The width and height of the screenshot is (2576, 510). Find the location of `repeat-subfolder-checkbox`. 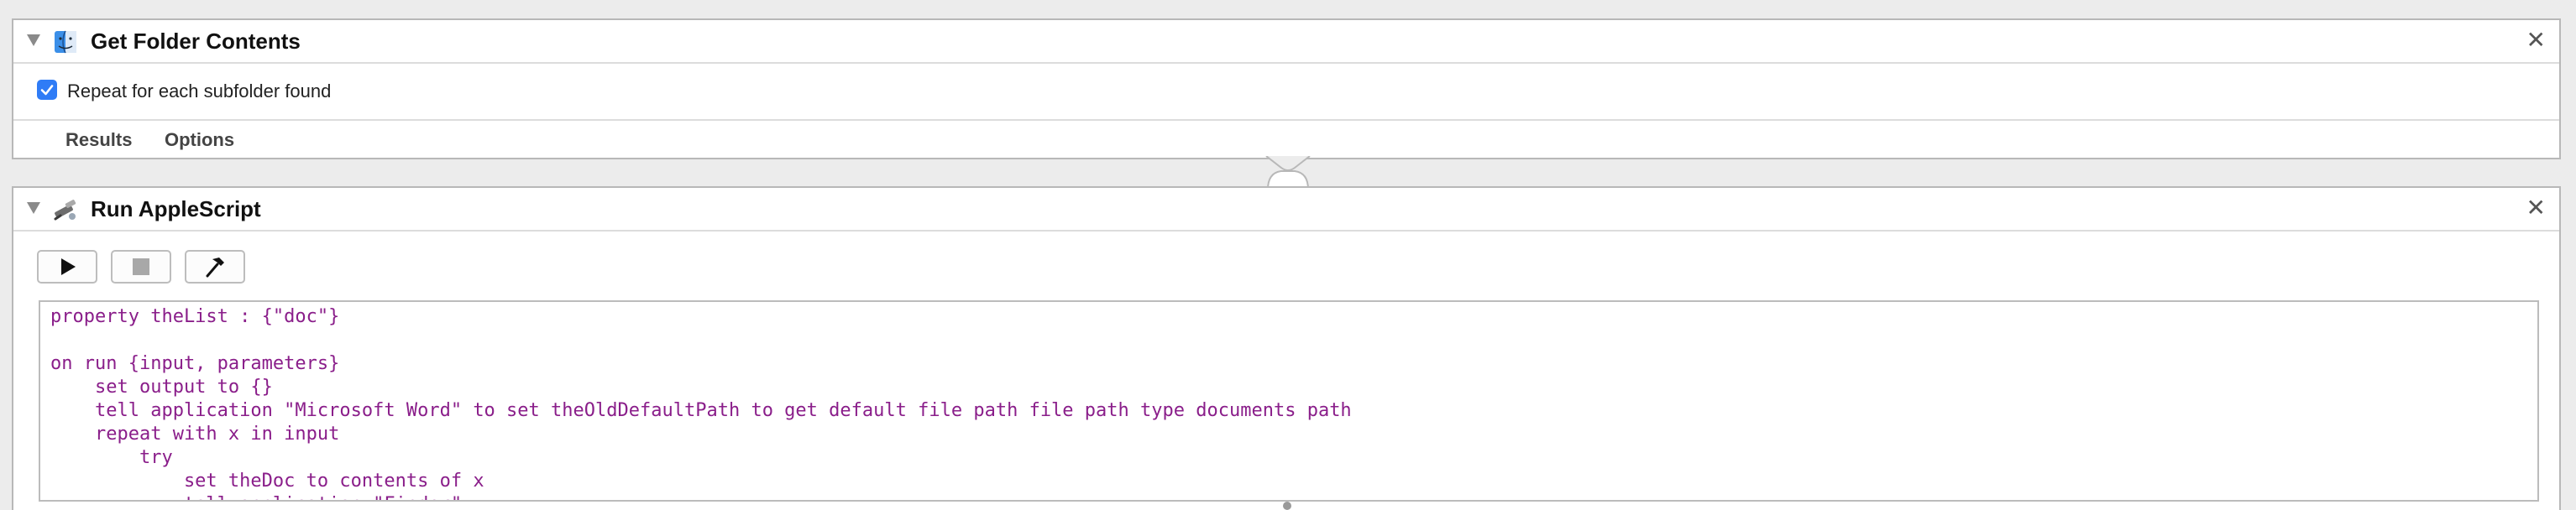

repeat-subfolder-checkbox is located at coordinates (47, 90).